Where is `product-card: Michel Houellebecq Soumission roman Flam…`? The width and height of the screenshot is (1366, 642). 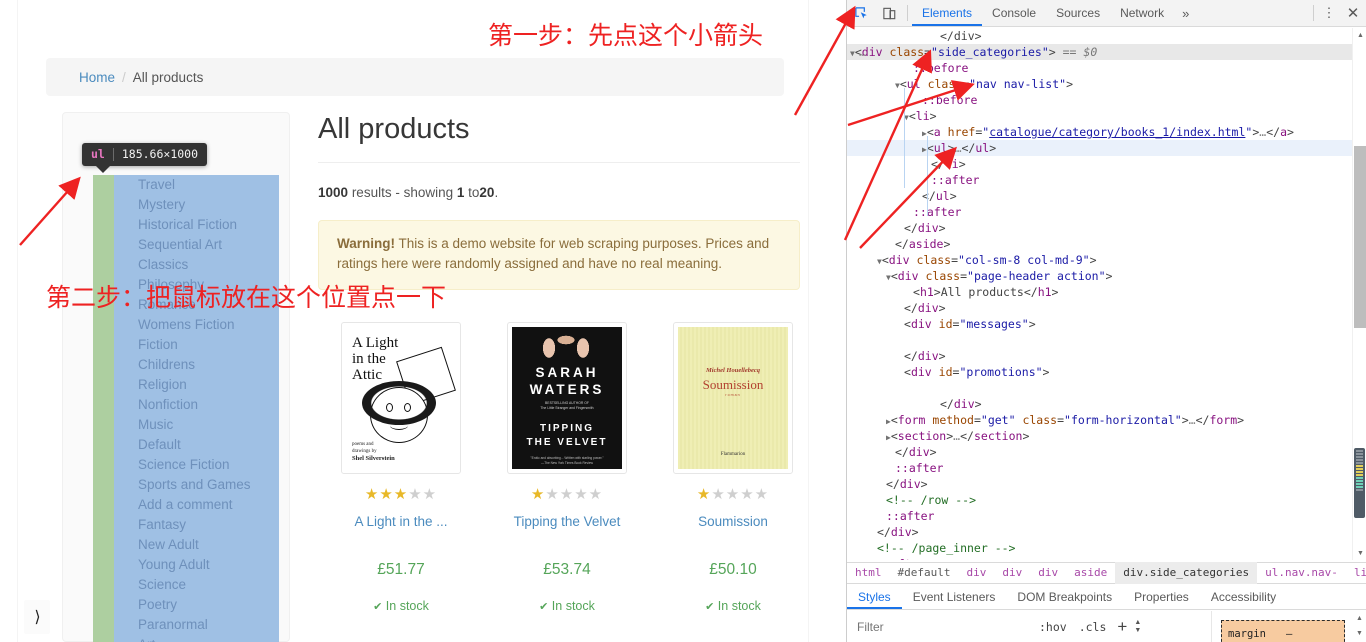 product-card: Michel Houellebecq Soumission roman Flam… is located at coordinates (733, 467).